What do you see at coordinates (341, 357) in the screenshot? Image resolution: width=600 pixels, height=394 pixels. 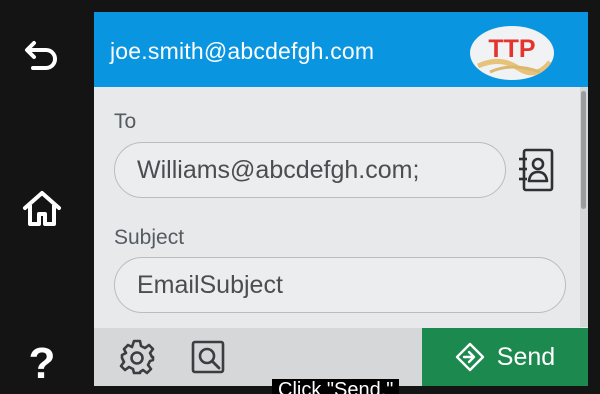 I see `bottom-bar: Send` at bounding box center [341, 357].